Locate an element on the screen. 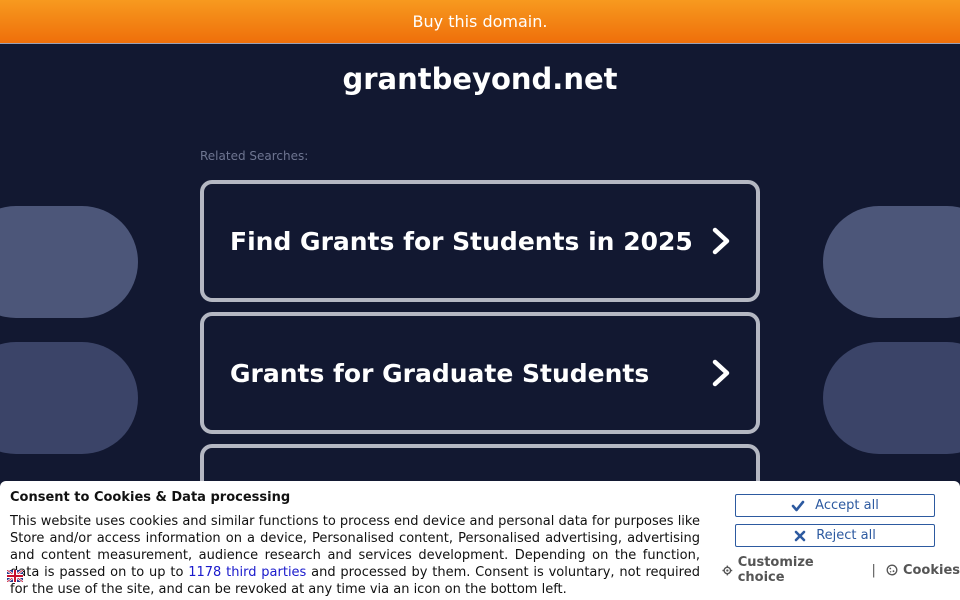 Image resolution: width=960 pixels, height=600 pixels. related-searches-label: Related Searches: is located at coordinates (254, 156).